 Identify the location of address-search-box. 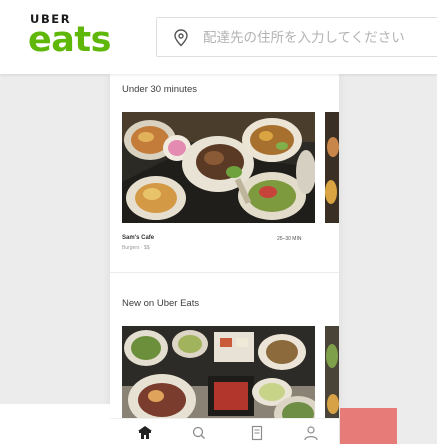
(296, 37).